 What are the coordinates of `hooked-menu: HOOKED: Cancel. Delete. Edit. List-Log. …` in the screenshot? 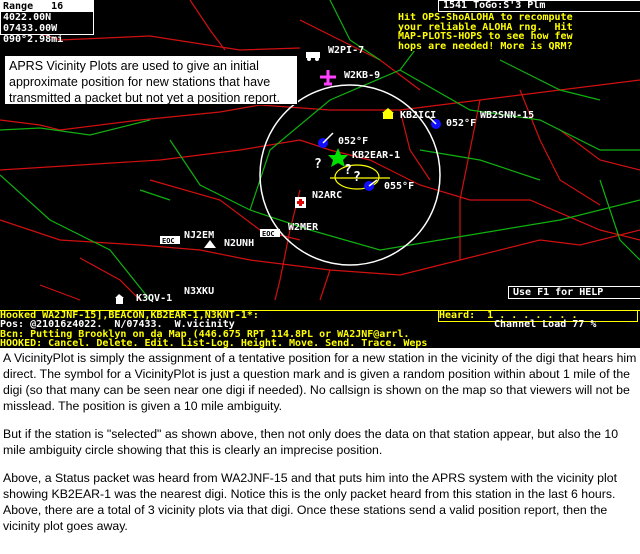 It's located at (320, 344).